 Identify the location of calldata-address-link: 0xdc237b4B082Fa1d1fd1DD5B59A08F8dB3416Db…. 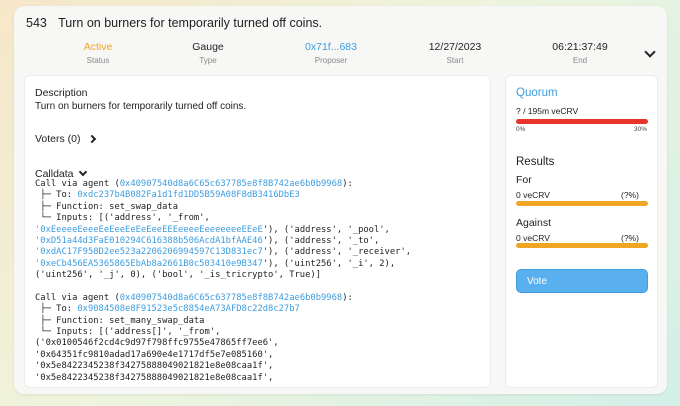
(188, 195).